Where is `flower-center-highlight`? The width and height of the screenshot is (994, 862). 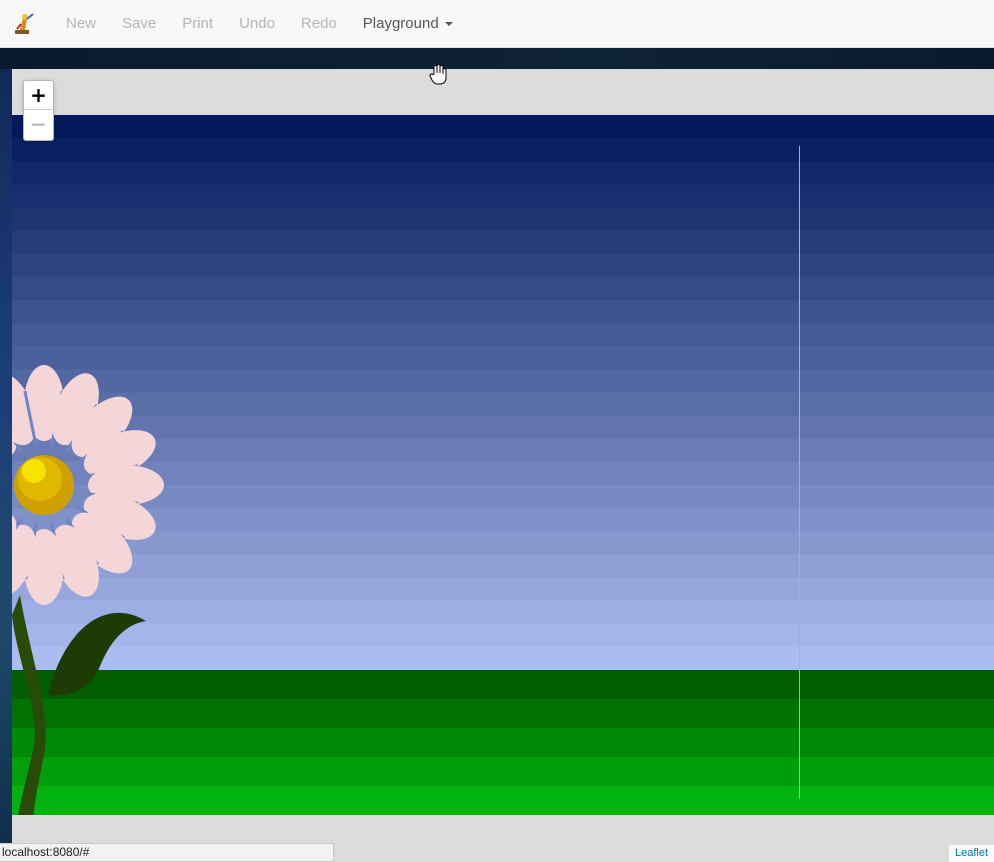
flower-center-highlight is located at coordinates (34, 471).